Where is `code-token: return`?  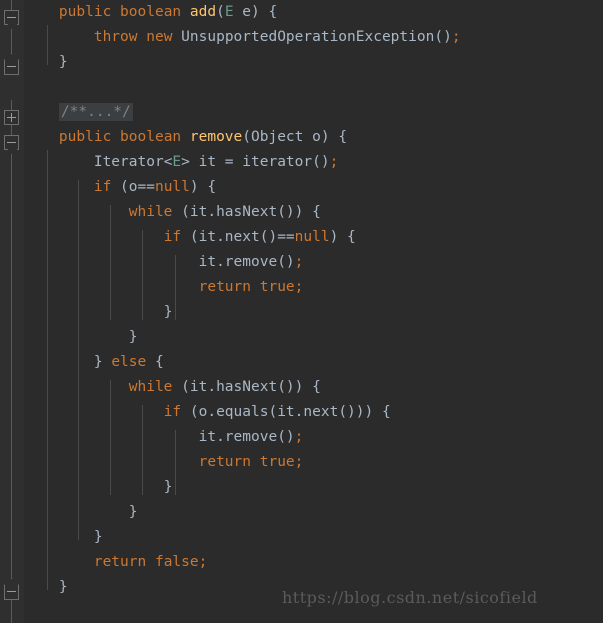 code-token: return is located at coordinates (120, 562).